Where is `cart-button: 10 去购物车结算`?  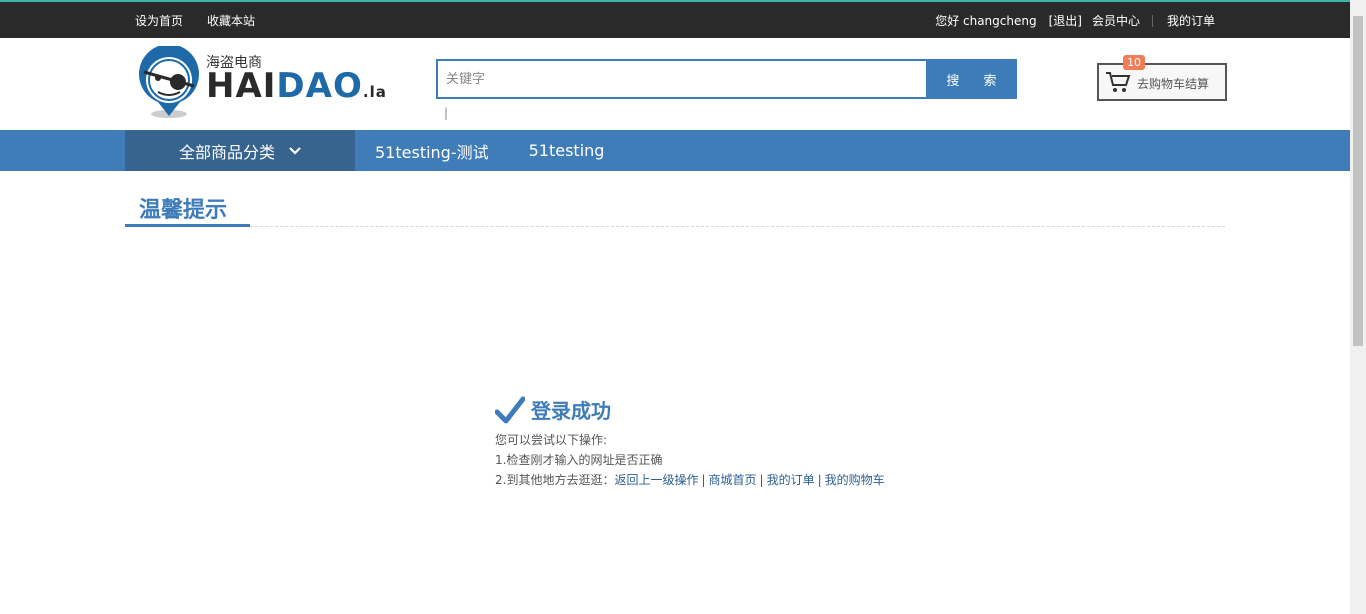
cart-button: 10 去购物车结算 is located at coordinates (1162, 78).